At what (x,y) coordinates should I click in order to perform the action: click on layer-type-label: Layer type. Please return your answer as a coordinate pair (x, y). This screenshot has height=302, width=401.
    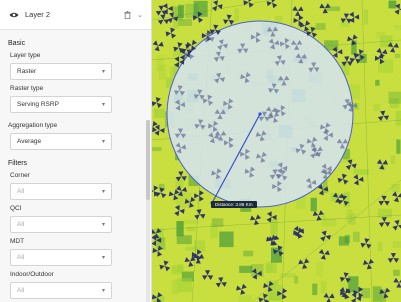
    Looking at the image, I should click on (25, 55).